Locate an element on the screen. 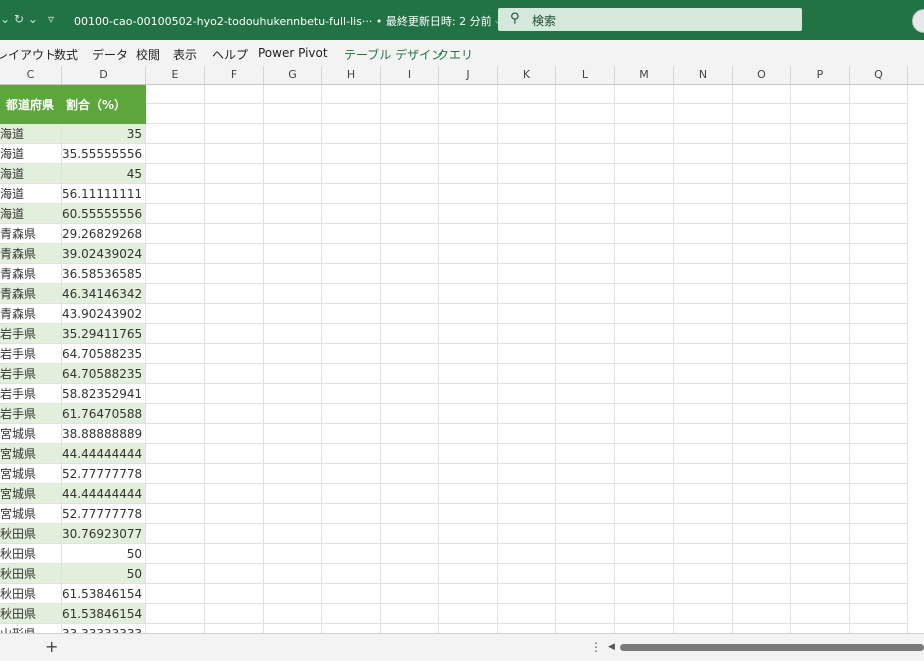 The height and width of the screenshot is (661, 924). prefecture-cell: 岩手県 is located at coordinates (31, 334).